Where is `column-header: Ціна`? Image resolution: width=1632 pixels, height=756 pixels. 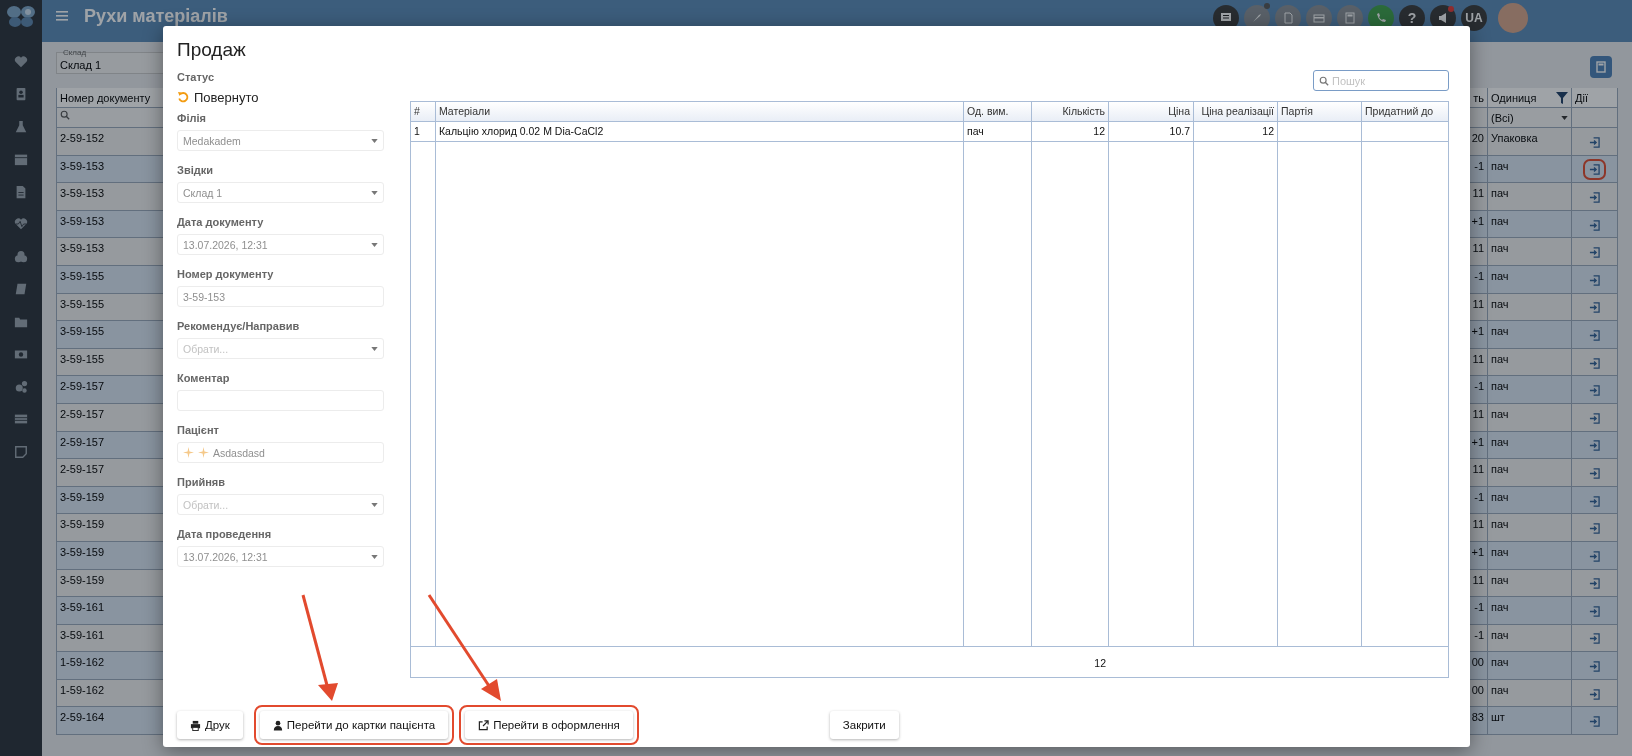
column-header: Ціна is located at coordinates (1151, 112).